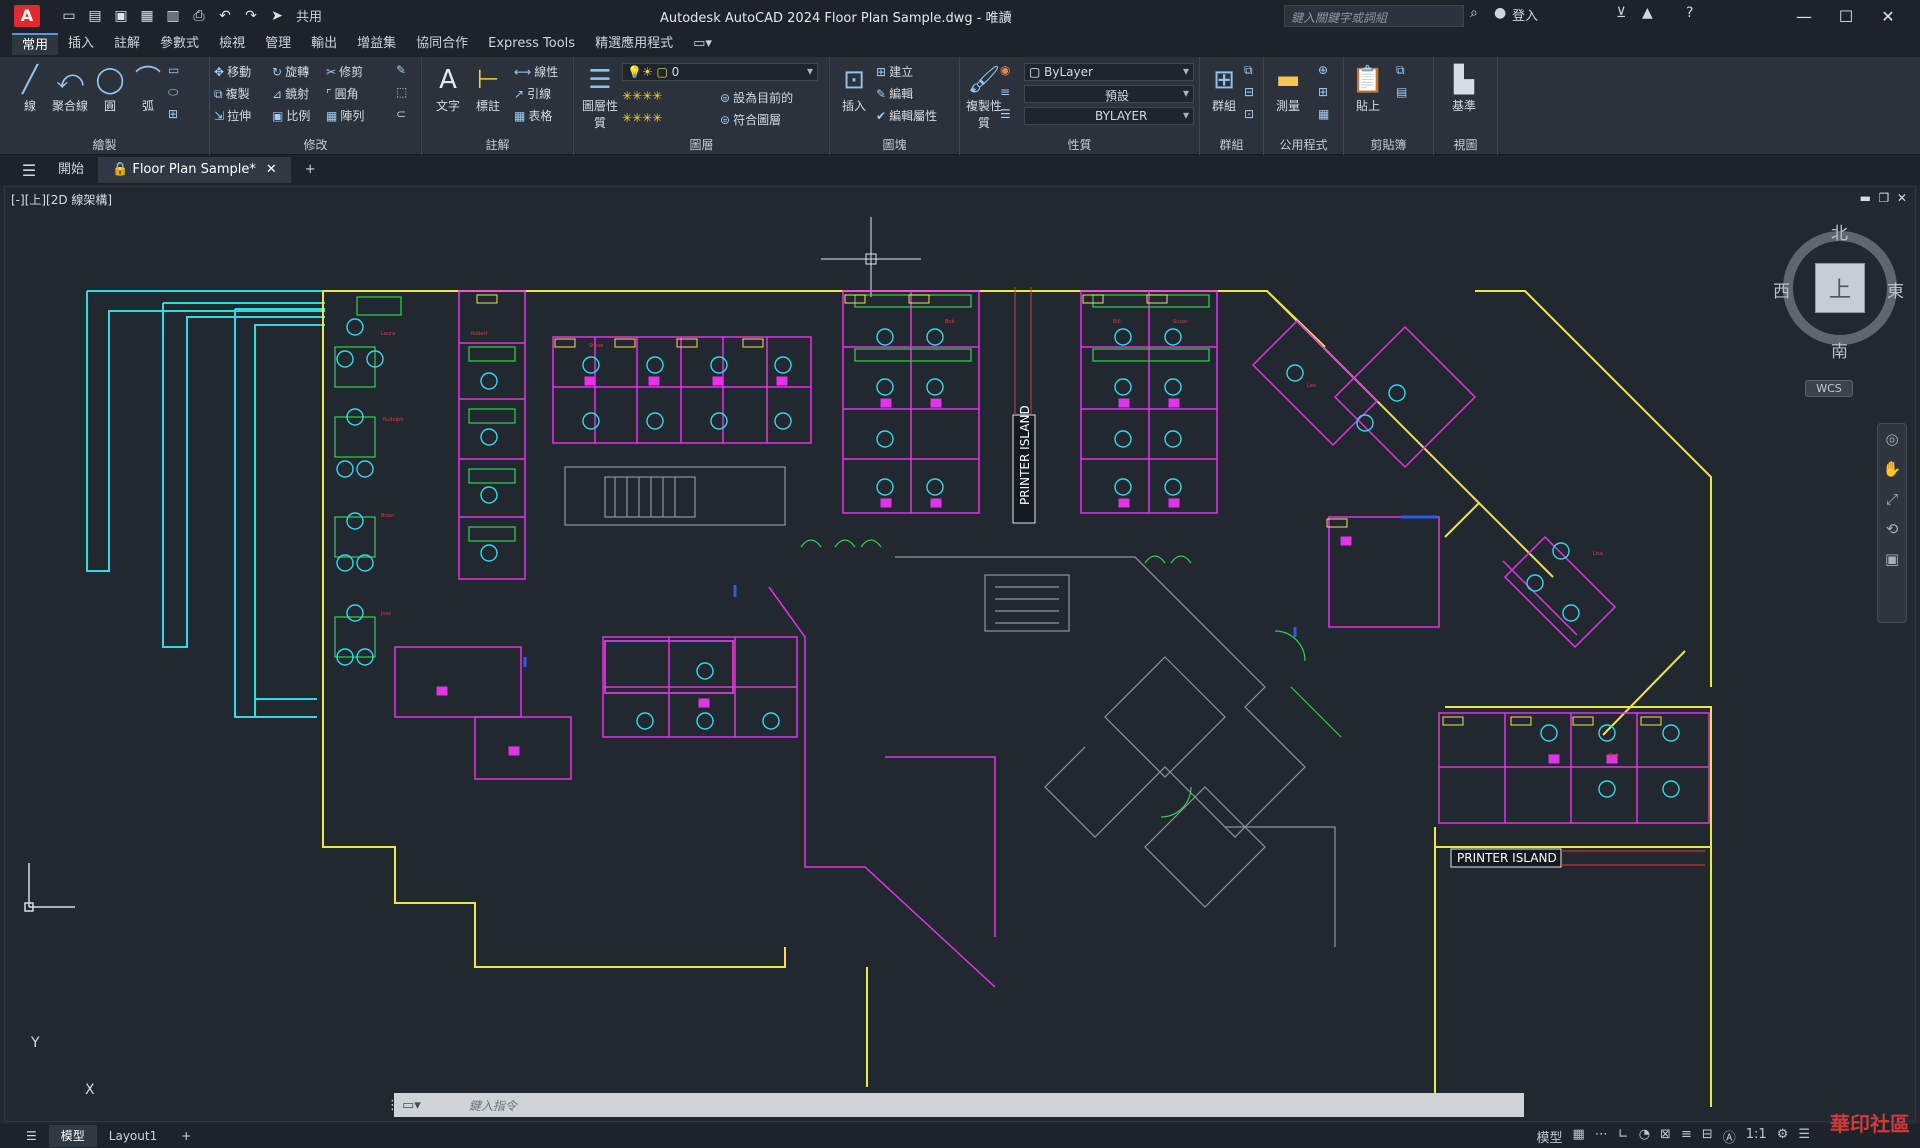 The width and height of the screenshot is (1920, 1148). What do you see at coordinates (536, 71) in the screenshot?
I see `linear-dim-tool: ⟷ 線性` at bounding box center [536, 71].